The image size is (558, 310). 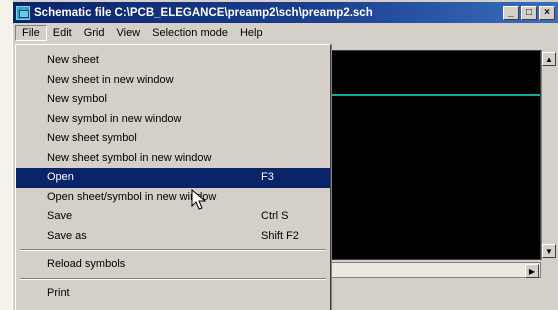 I want to click on maximize-button: □, so click(x=529, y=12).